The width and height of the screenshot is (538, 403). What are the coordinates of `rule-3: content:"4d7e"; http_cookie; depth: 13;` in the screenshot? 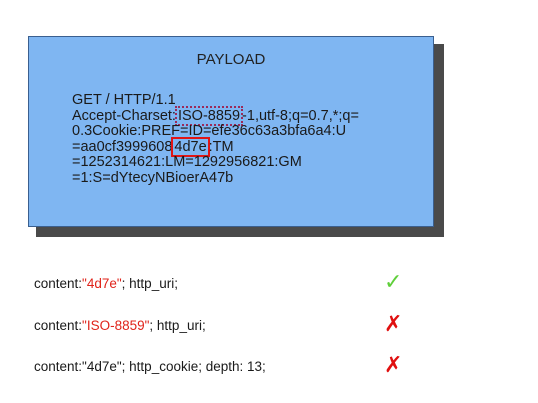 It's located at (150, 366).